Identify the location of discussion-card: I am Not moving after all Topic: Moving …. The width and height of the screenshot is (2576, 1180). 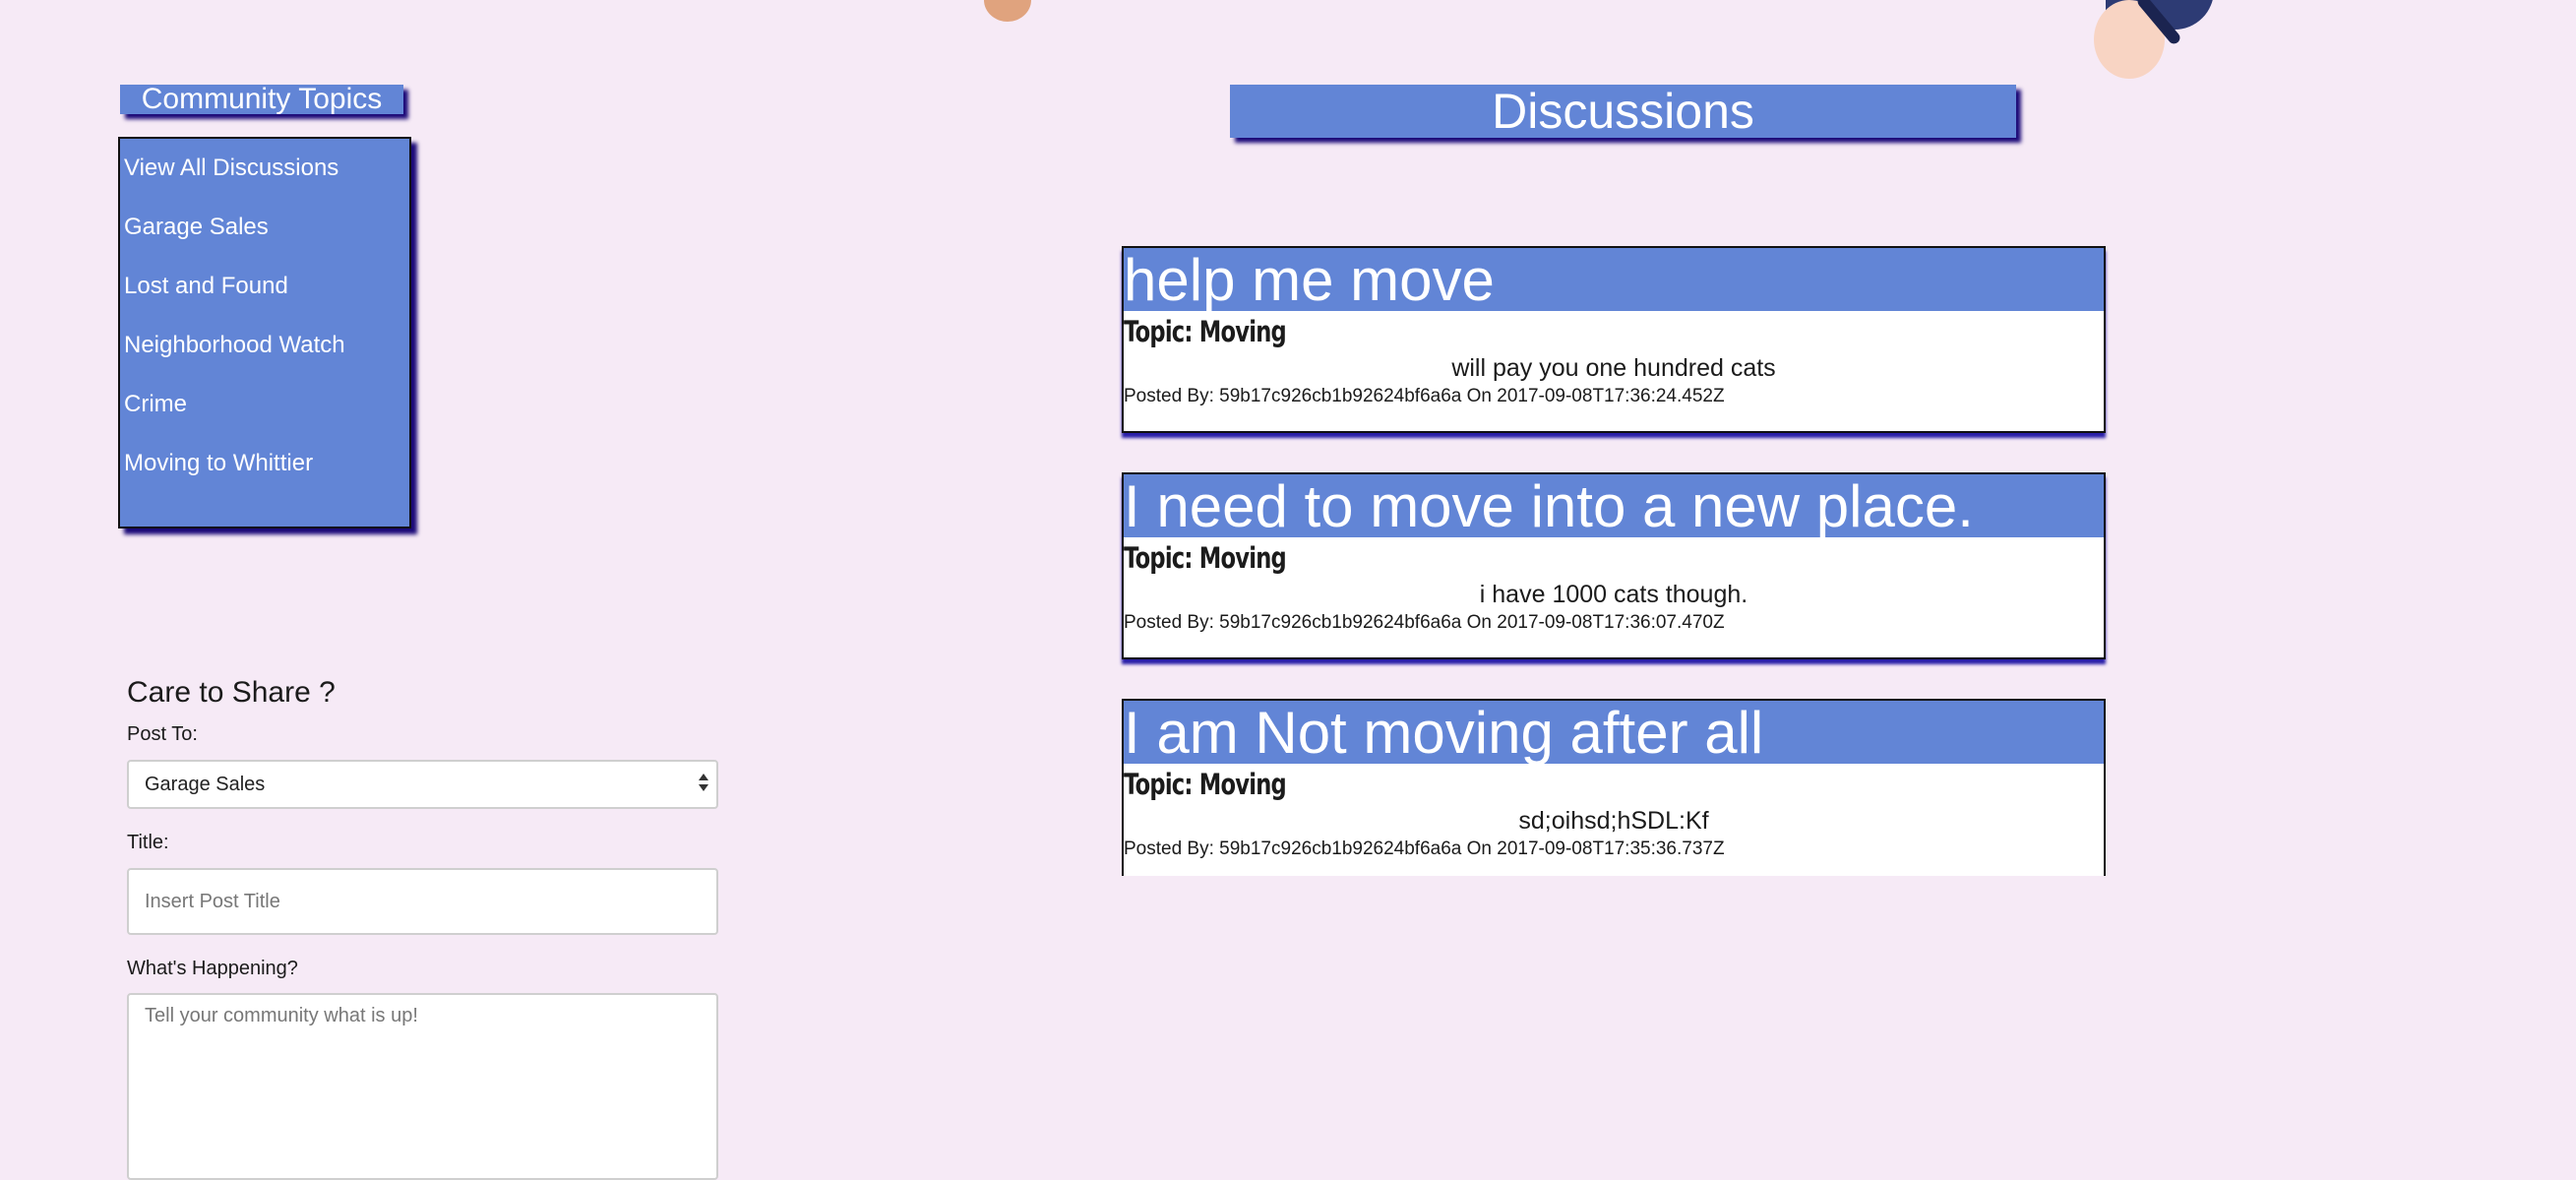
(1614, 787).